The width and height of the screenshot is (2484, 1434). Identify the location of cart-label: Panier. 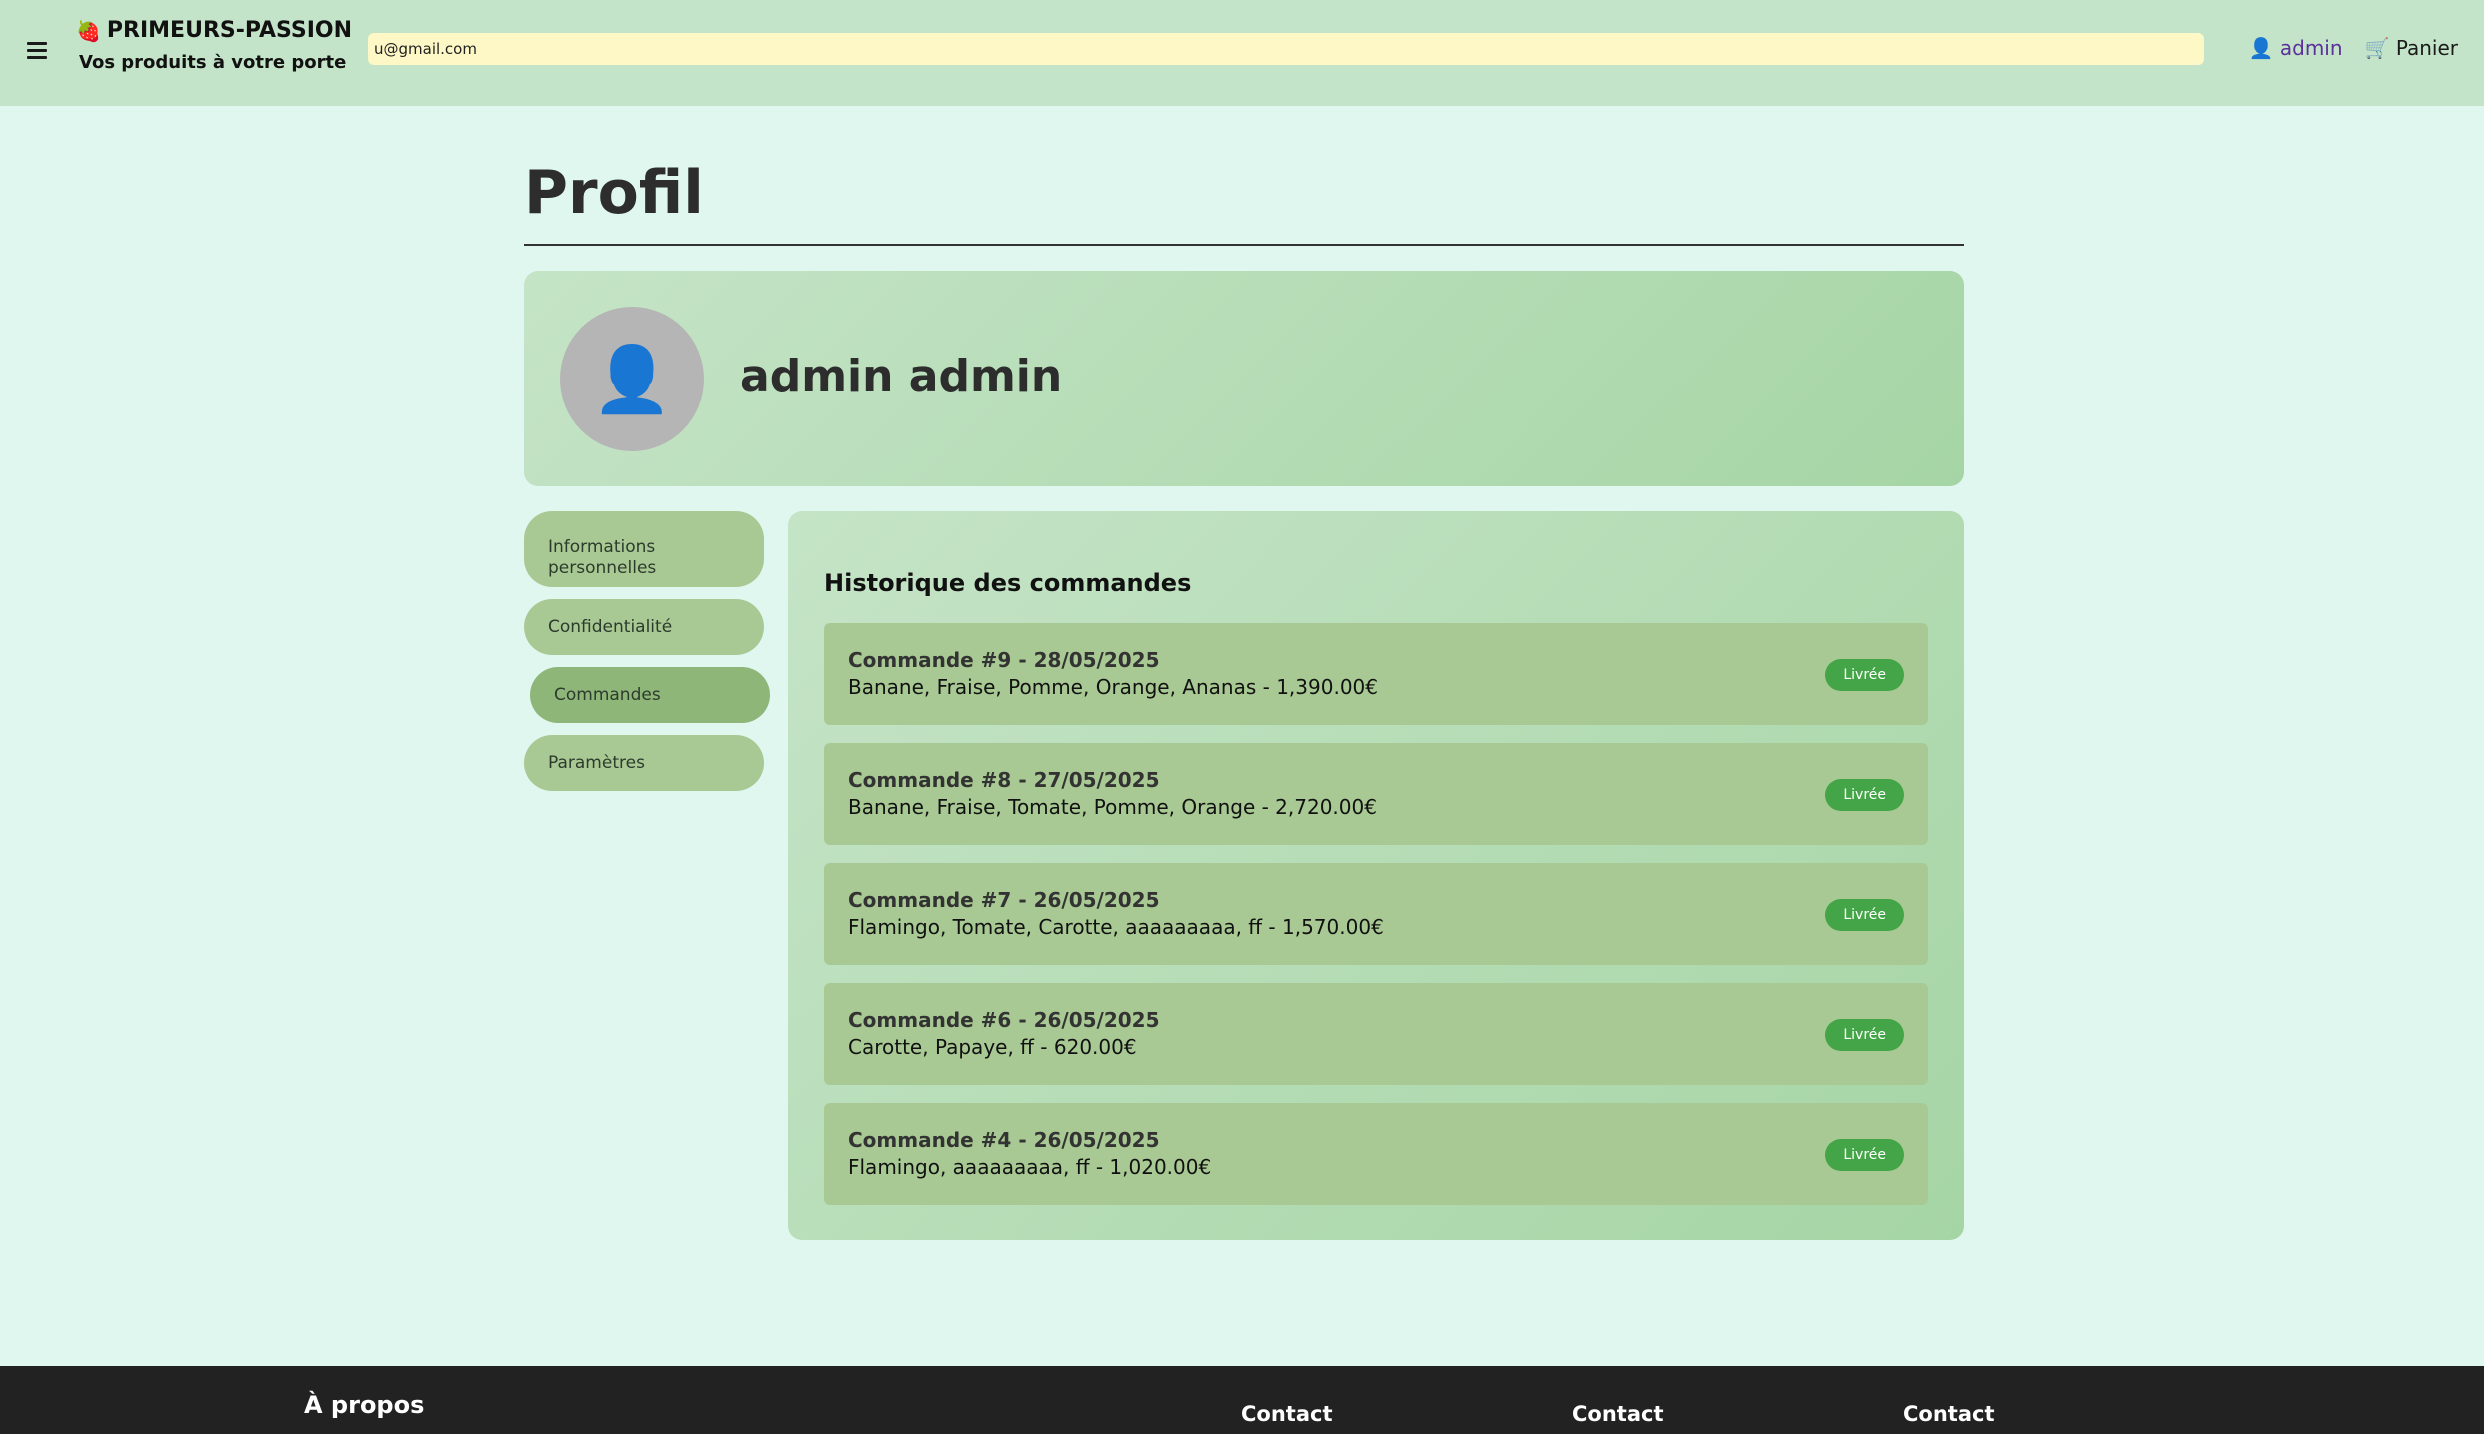
(2426, 48).